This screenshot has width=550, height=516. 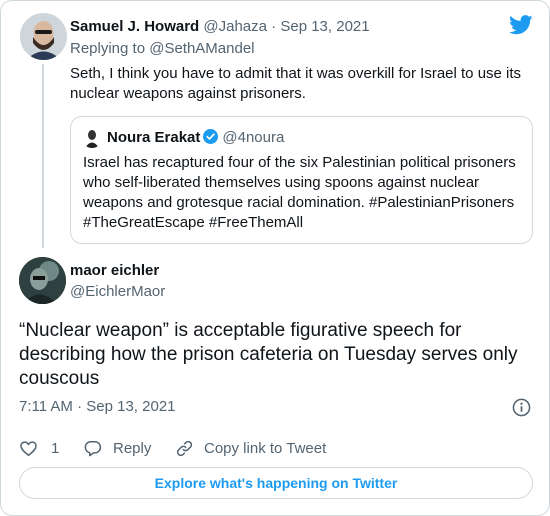 What do you see at coordinates (235, 26) in the screenshot?
I see `reply-author-handle: @Jahaza` at bounding box center [235, 26].